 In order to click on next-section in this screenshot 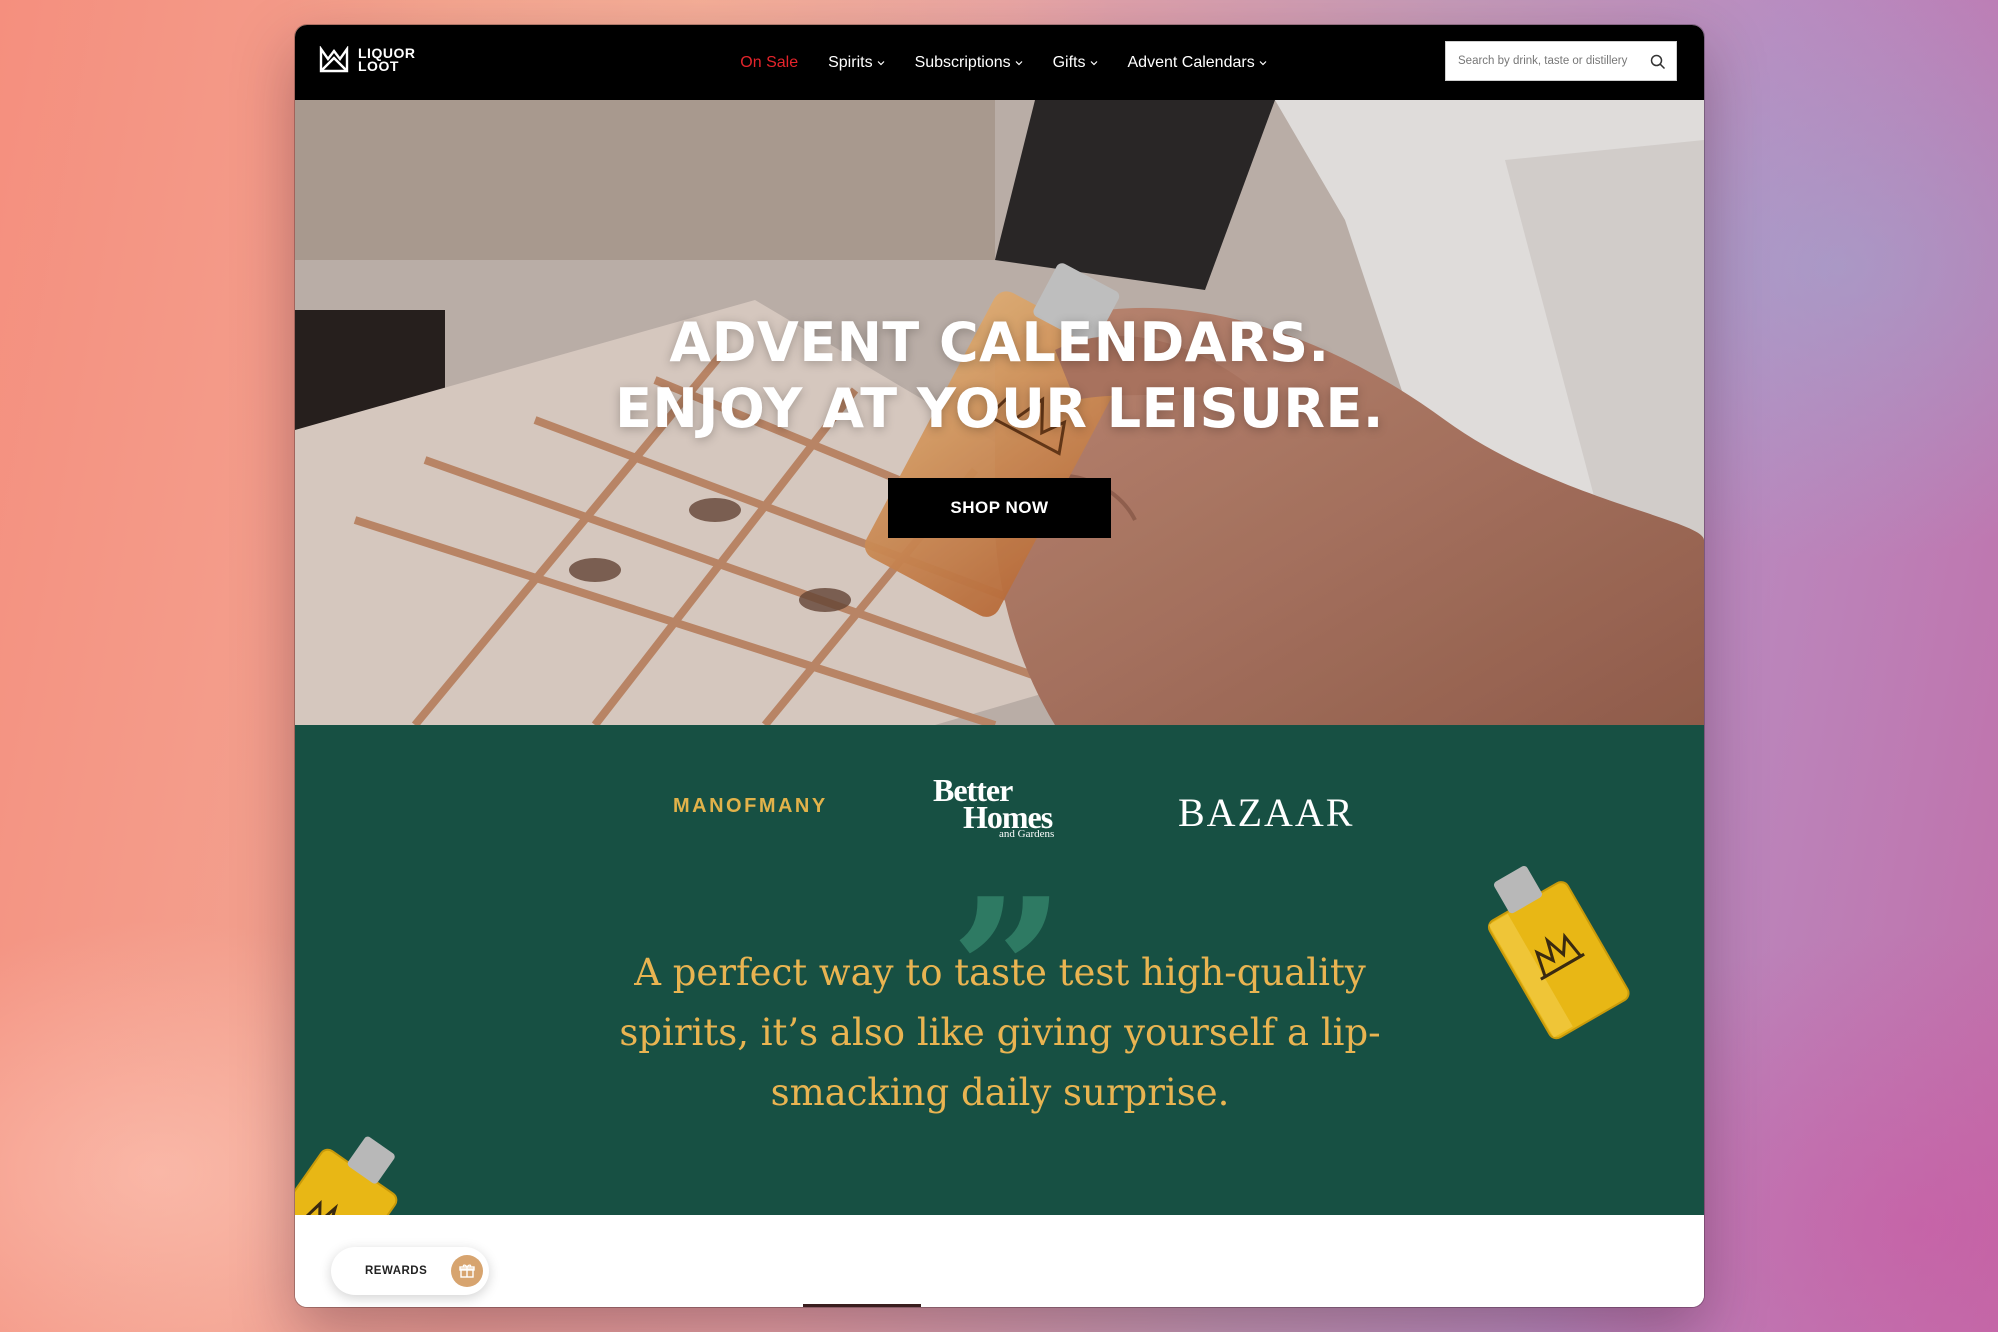, I will do `click(999, 1261)`.